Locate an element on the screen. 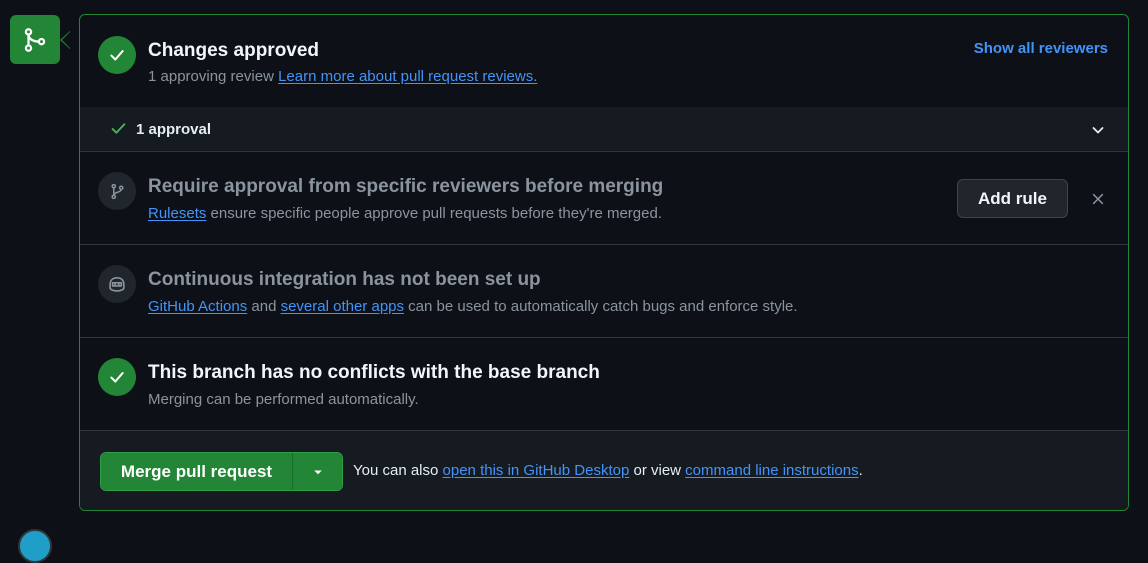 This screenshot has height=563, width=1148. approved-title: Changes approved is located at coordinates (234, 50).